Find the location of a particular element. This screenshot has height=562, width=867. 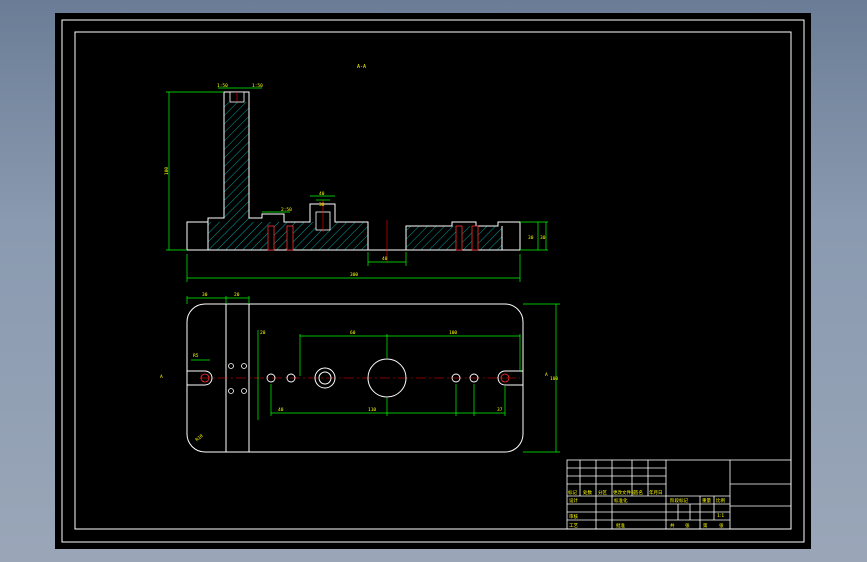

tb-sheet-unit: 张 is located at coordinates (687, 525).